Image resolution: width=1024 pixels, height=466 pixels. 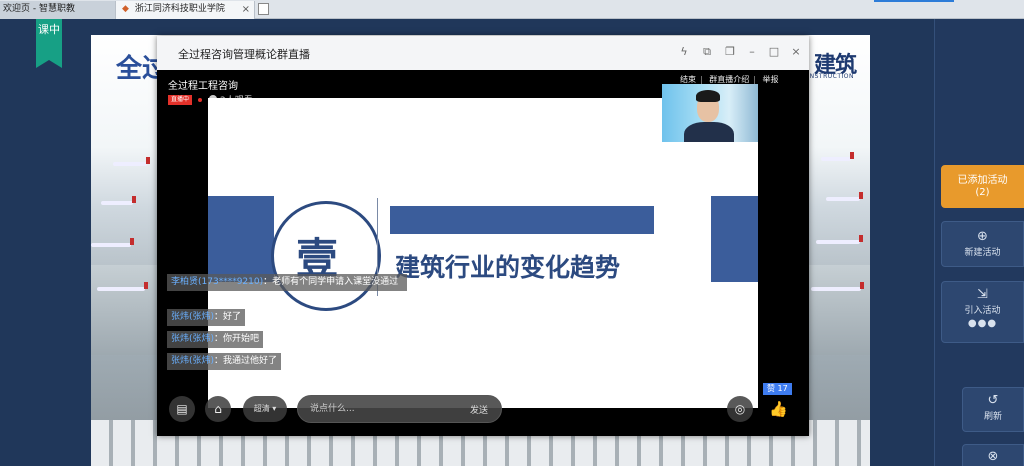 I want to click on course-name: 全过程工程咨询, so click(x=203, y=86).